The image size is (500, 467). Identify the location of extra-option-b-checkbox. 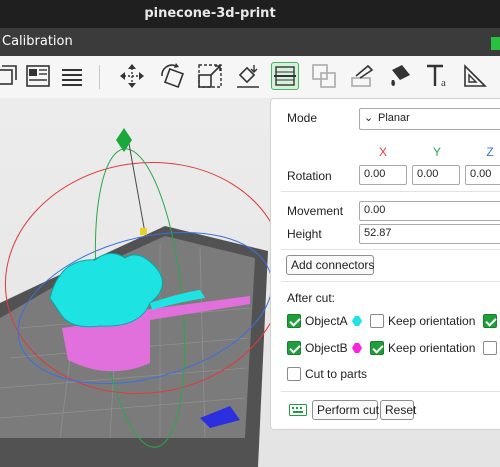
(490, 348).